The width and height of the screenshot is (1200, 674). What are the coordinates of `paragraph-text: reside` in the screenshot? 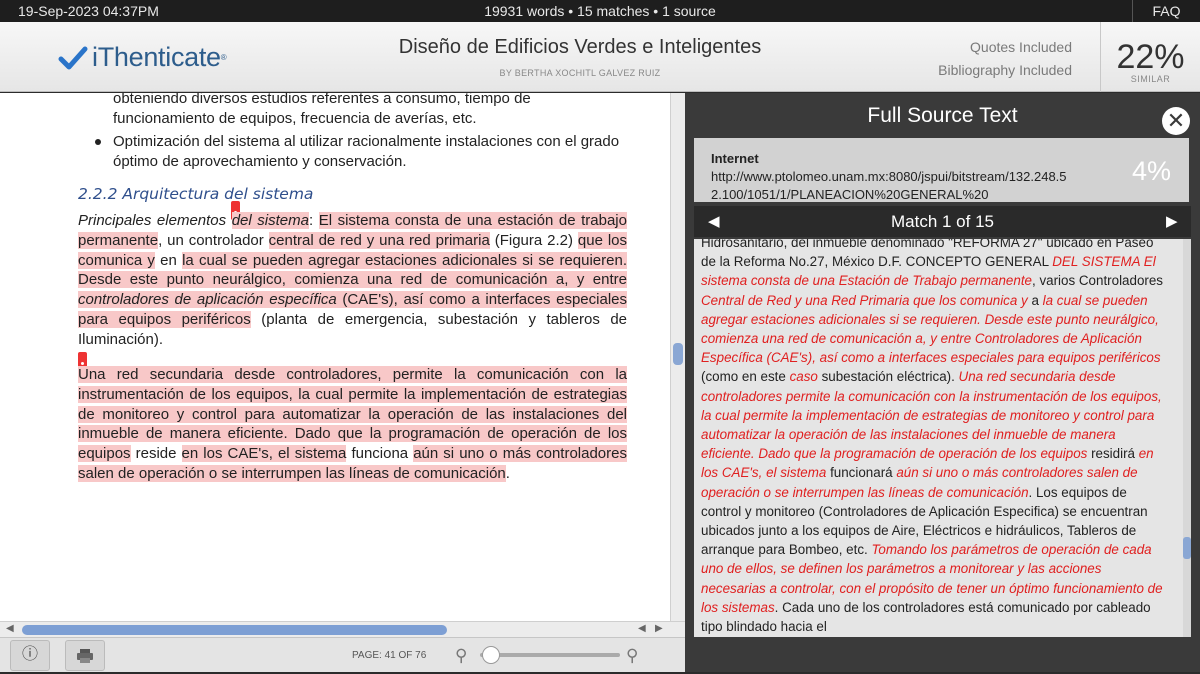 It's located at (156, 454).